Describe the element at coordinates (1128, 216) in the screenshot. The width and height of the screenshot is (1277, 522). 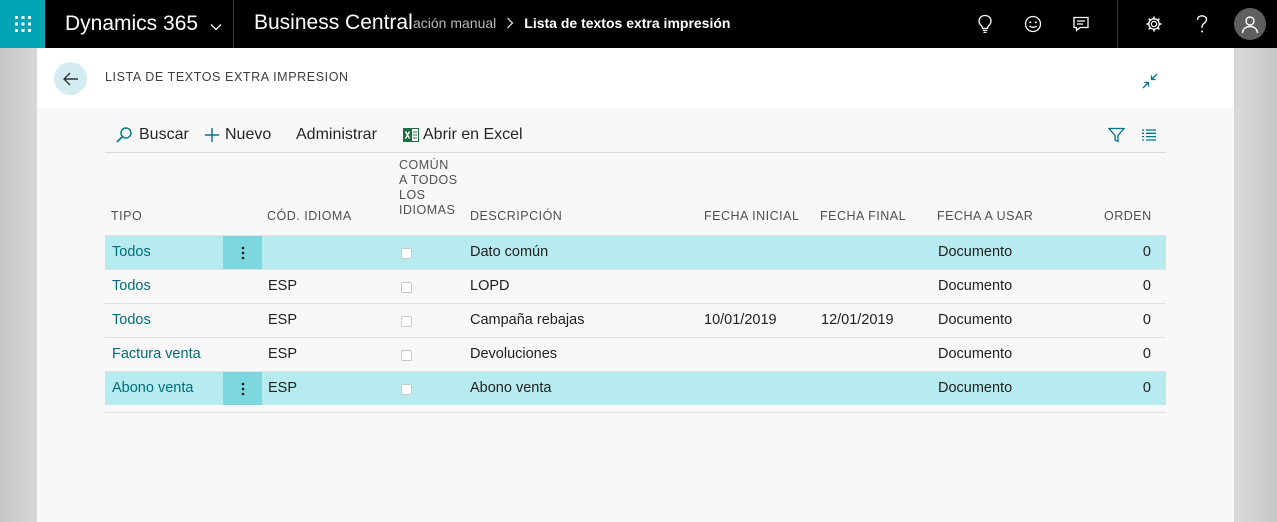
I see `column-header-orden: ORDEN` at that location.